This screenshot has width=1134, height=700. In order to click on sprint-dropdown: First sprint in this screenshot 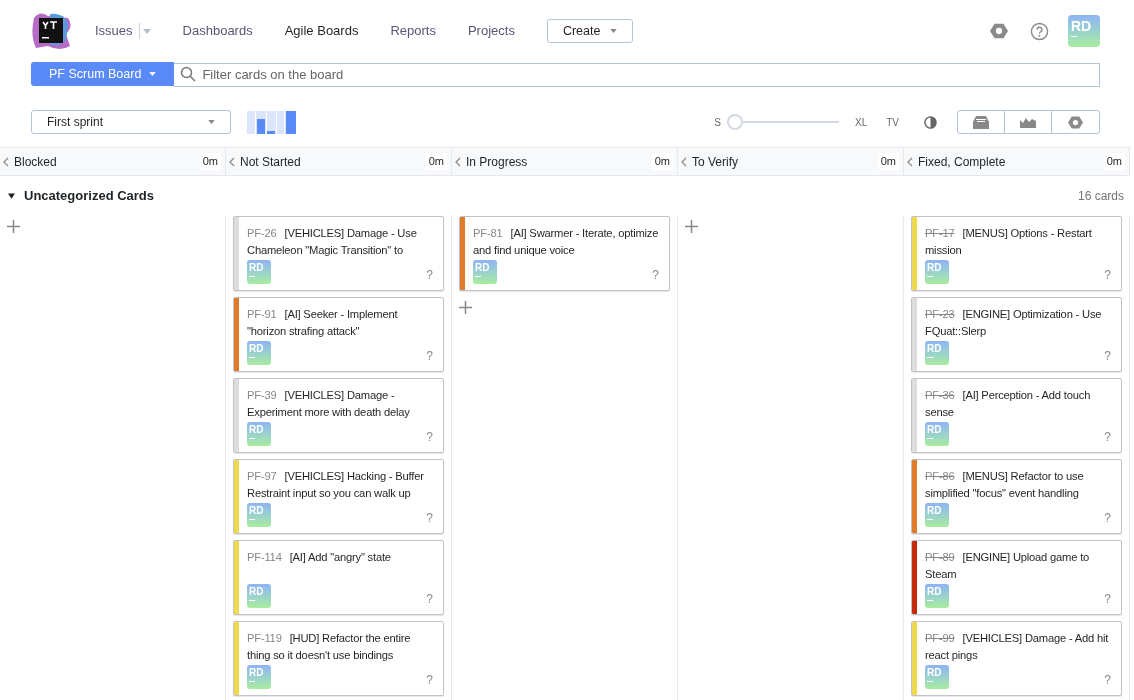, I will do `click(131, 122)`.